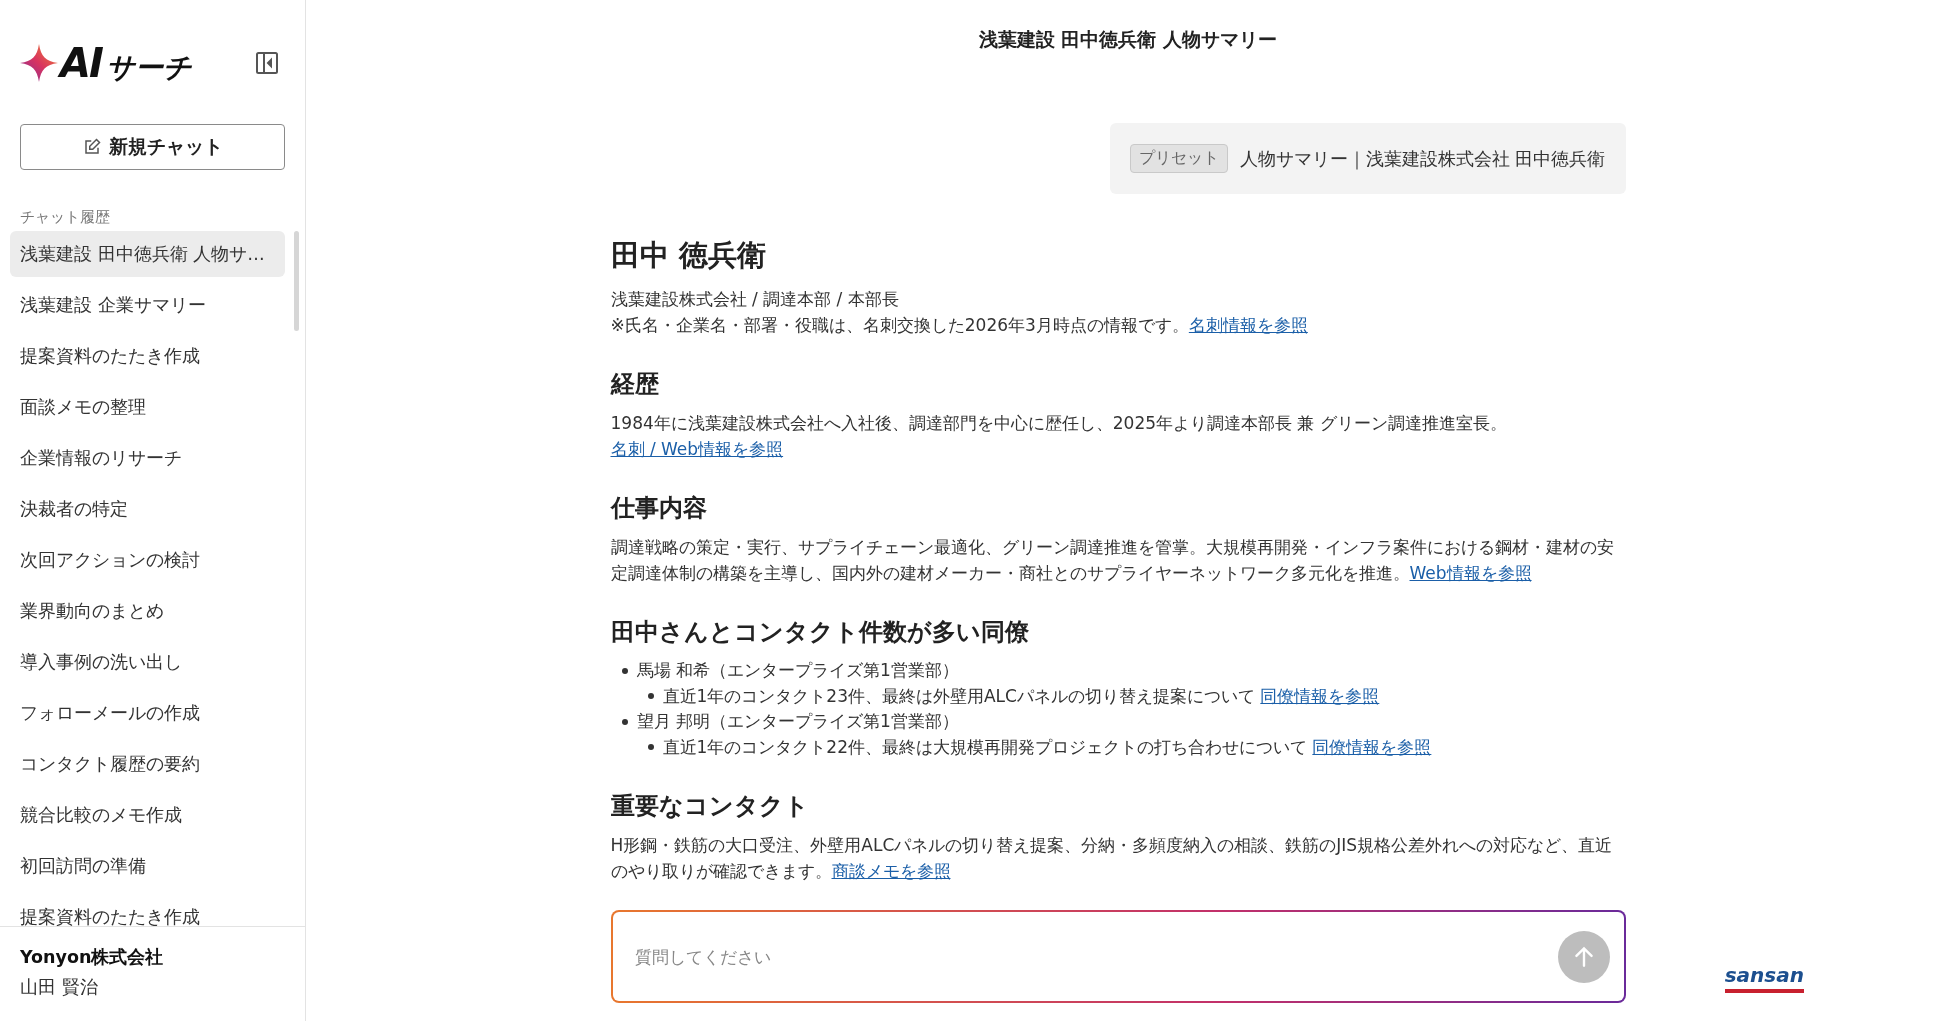 This screenshot has height=1021, width=1950. Describe the element at coordinates (147, 866) in the screenshot. I see `chat-history-item: 初回訪問の準備` at that location.